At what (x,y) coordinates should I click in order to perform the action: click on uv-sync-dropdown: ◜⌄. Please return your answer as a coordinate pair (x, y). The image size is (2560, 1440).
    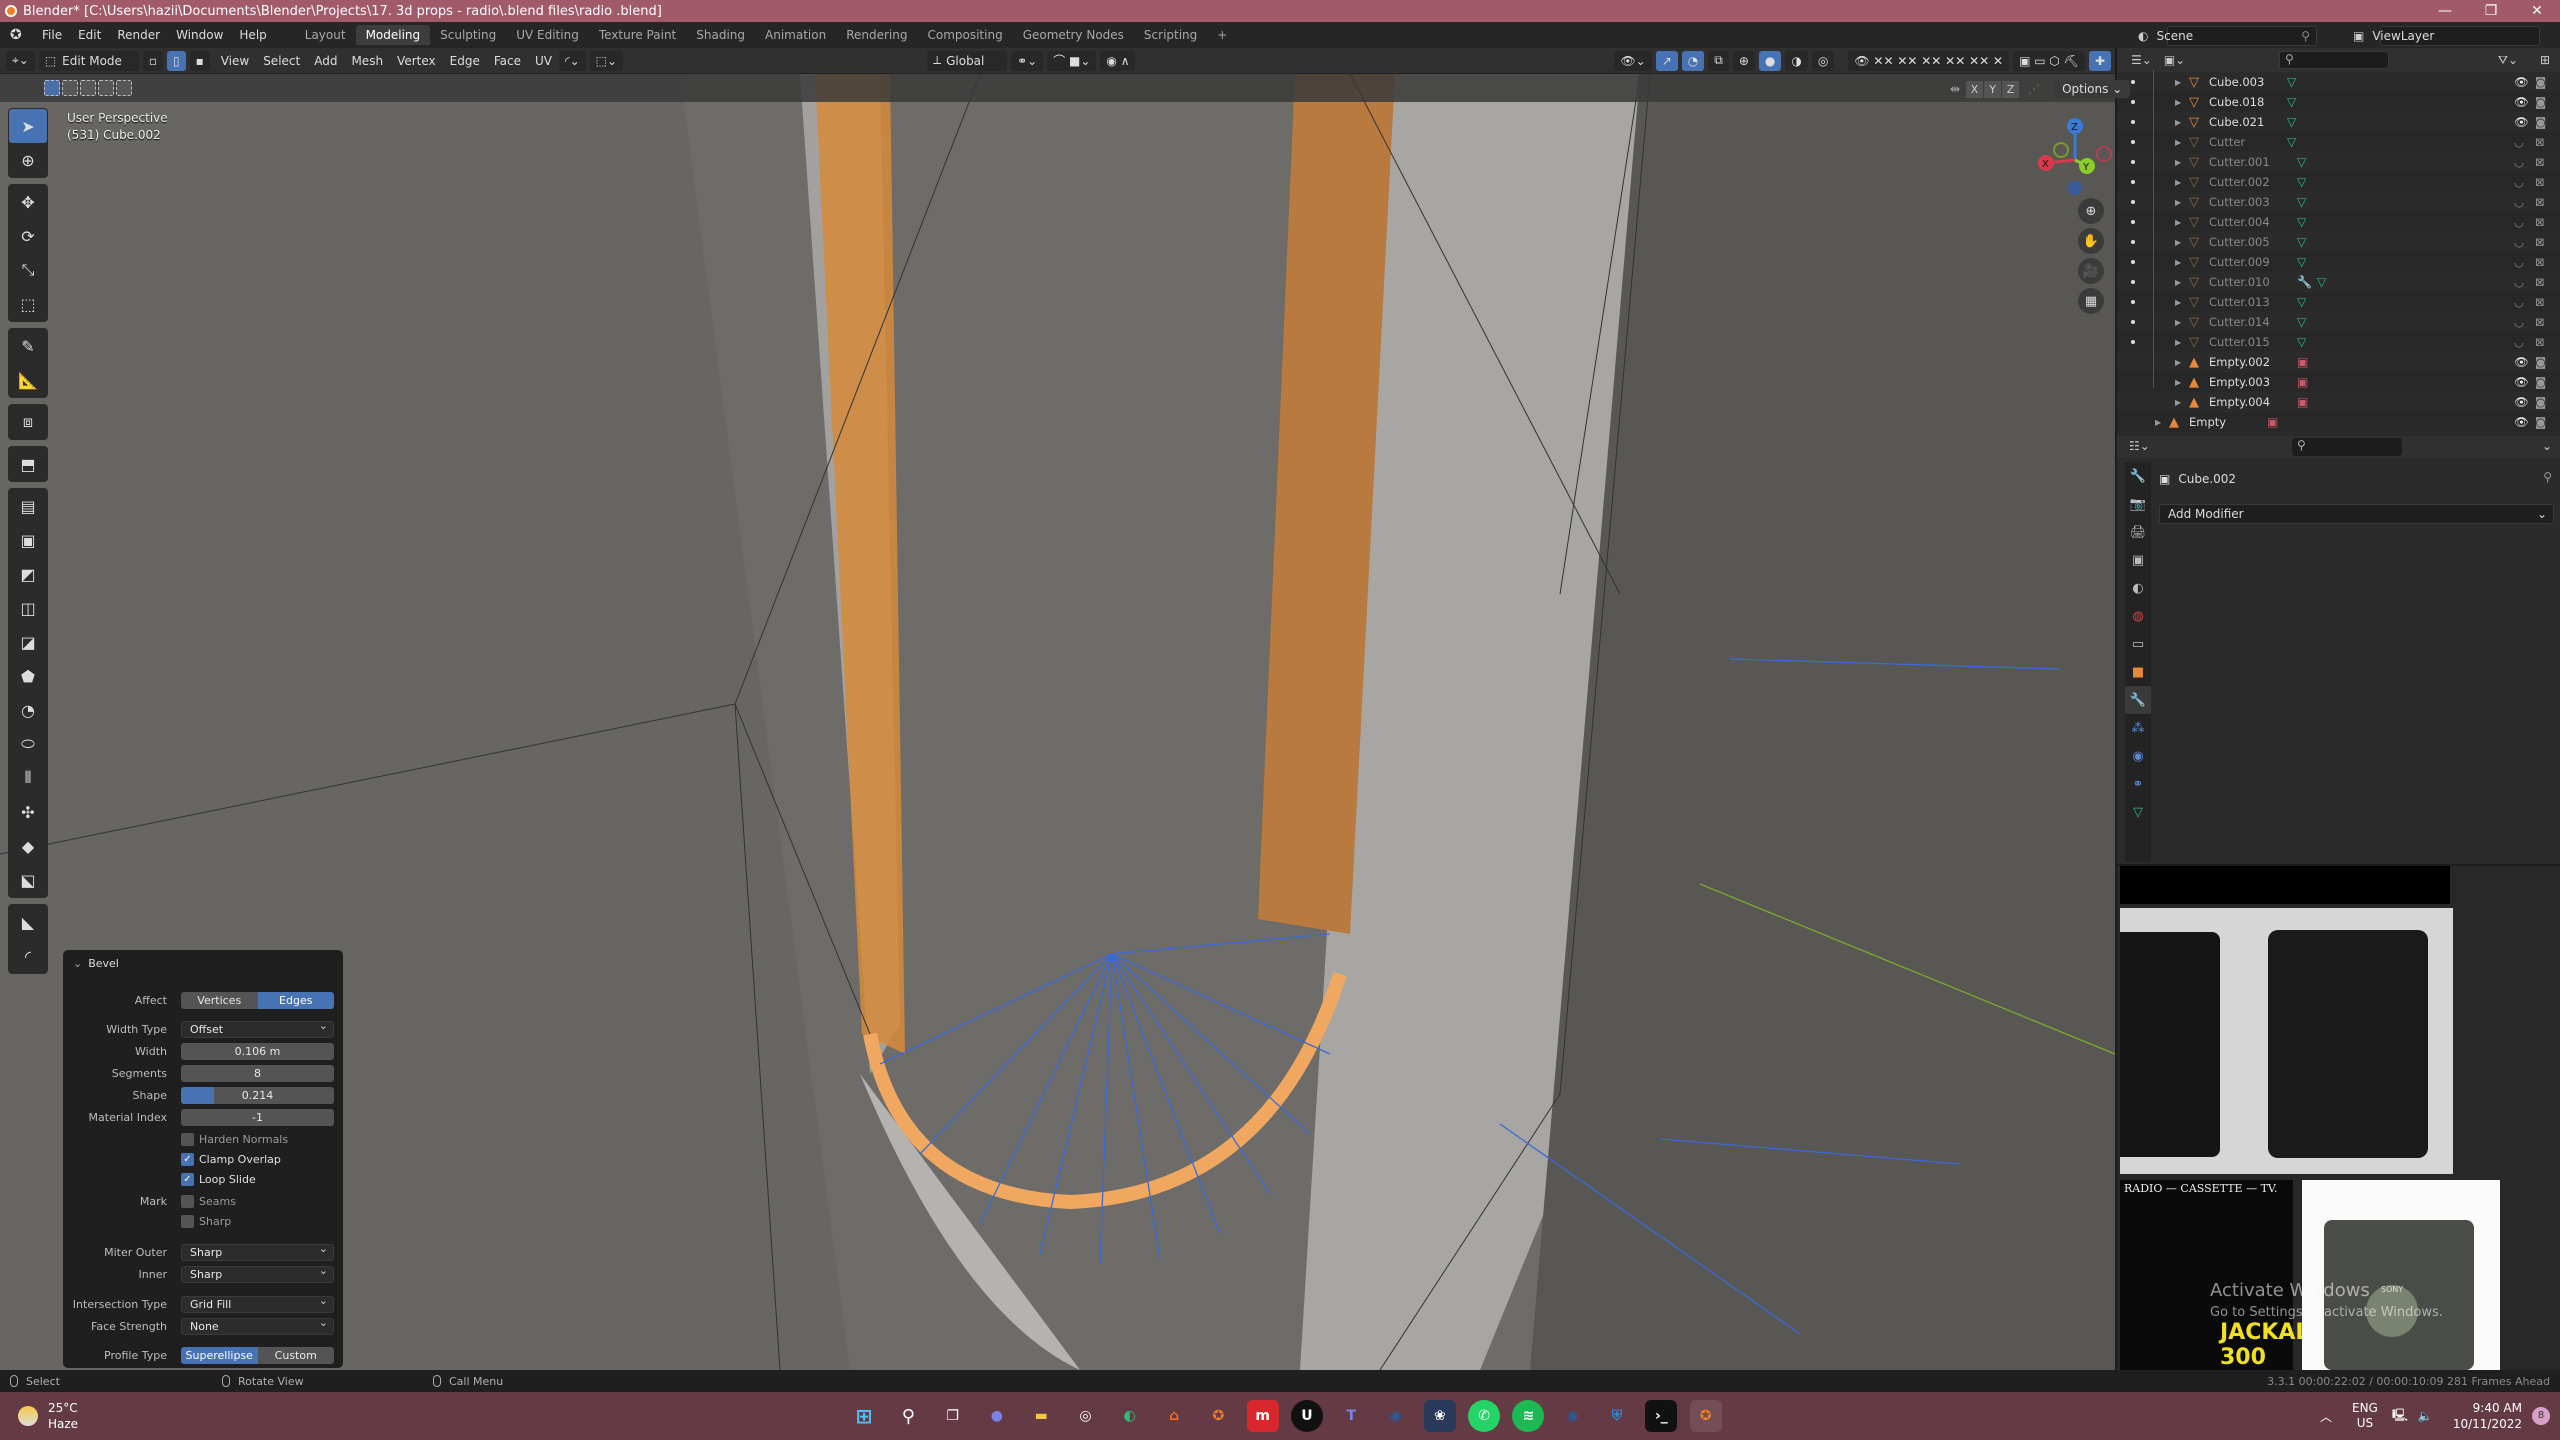
    Looking at the image, I should click on (572, 60).